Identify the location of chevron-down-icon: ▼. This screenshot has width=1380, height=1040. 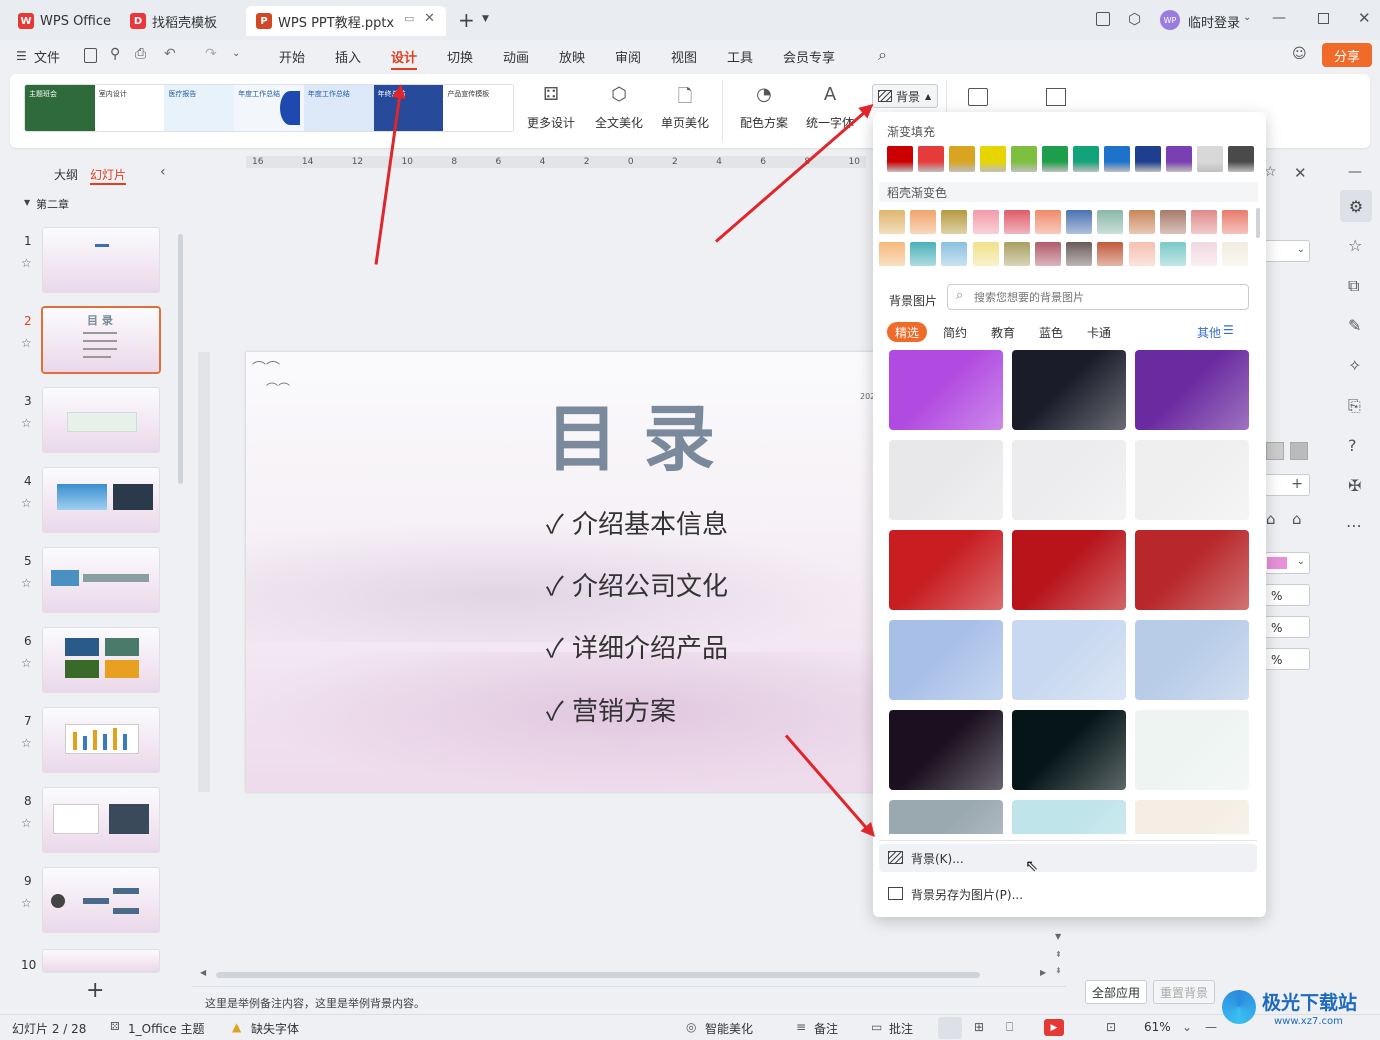
(485, 19).